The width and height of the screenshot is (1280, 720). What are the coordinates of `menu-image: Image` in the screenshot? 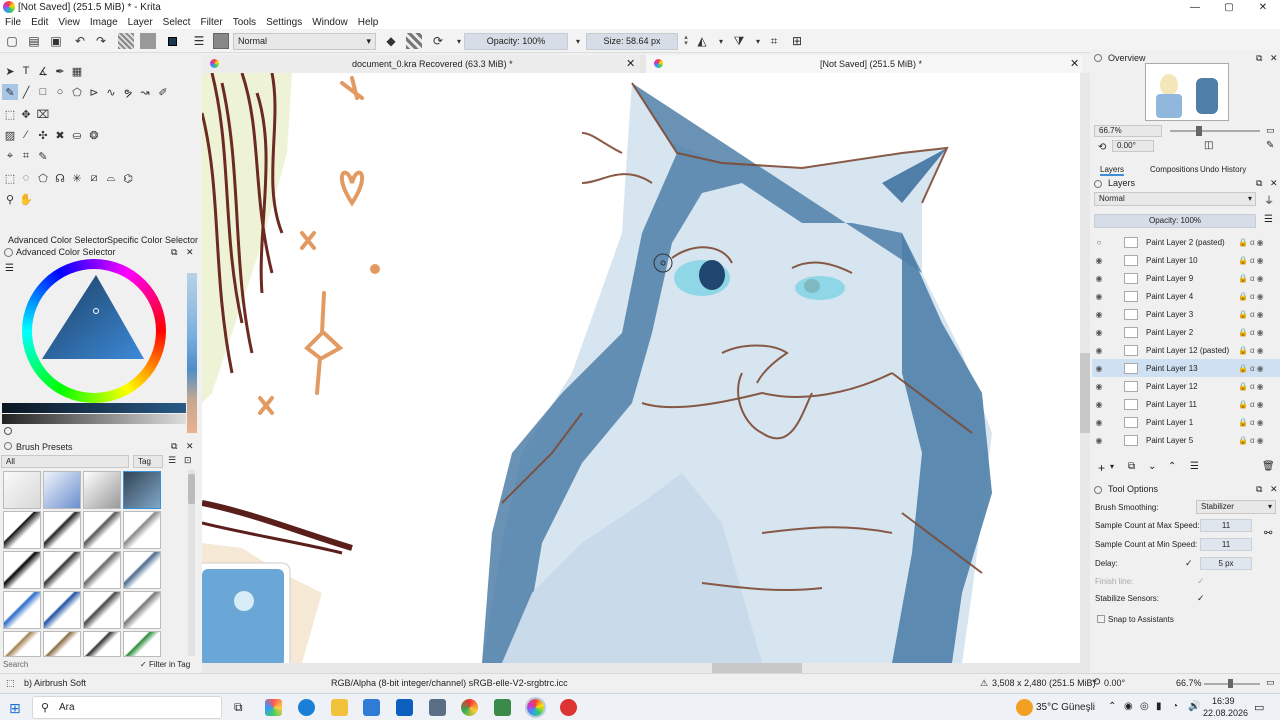 It's located at (104, 22).